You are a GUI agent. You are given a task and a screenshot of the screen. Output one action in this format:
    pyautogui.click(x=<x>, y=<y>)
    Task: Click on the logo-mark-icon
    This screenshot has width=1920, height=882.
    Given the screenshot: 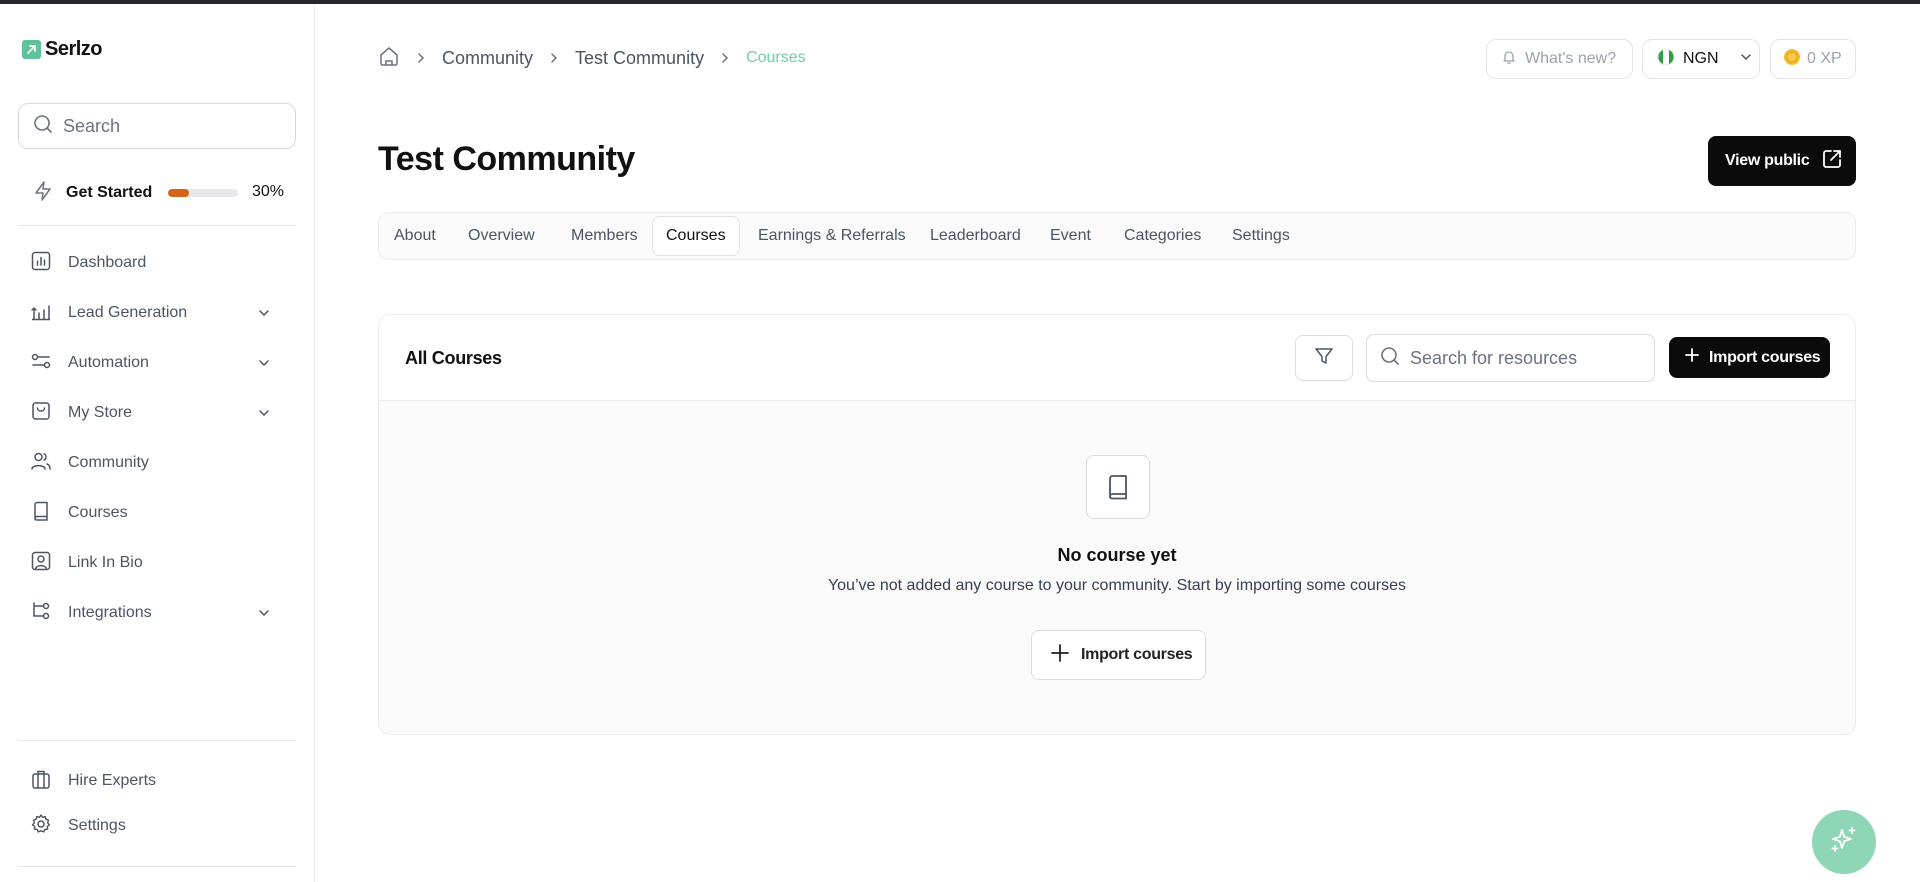 What is the action you would take?
    pyautogui.click(x=31, y=49)
    